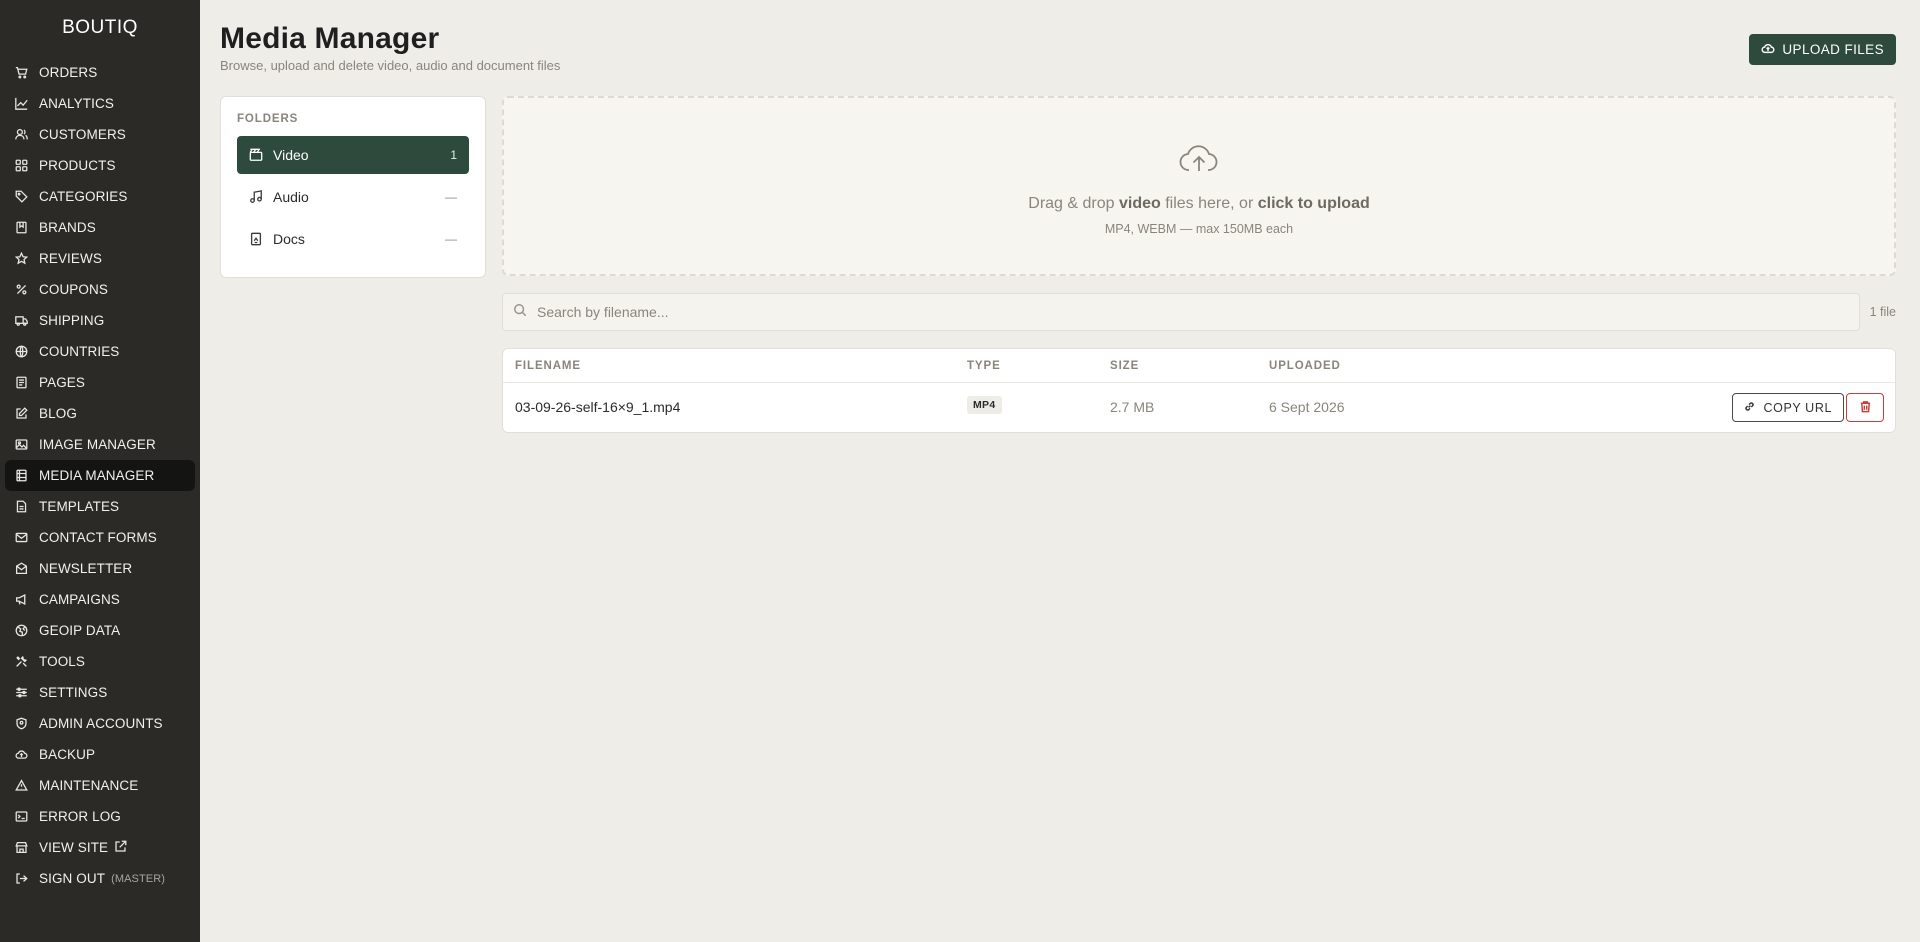 The image size is (1920, 942). What do you see at coordinates (62, 661) in the screenshot?
I see `sidebar-item-label: TOOLS` at bounding box center [62, 661].